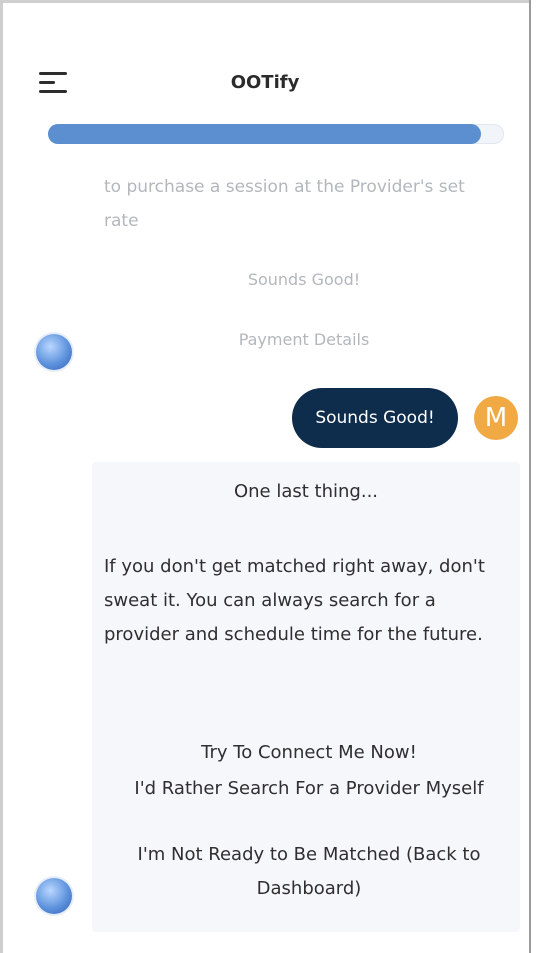 This screenshot has height=953, width=539. Describe the element at coordinates (304, 279) in the screenshot. I see `previous-option-sounds-good: Sounds Good!` at that location.